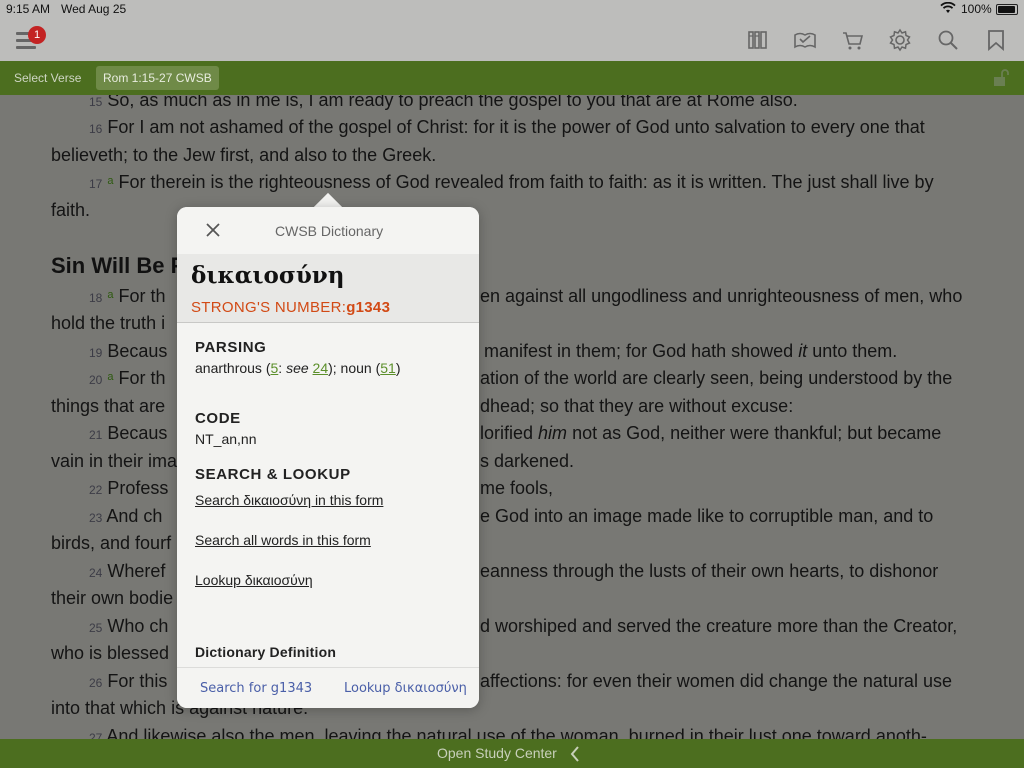 The image size is (1024, 768). Describe the element at coordinates (637, 406) in the screenshot. I see `verse-line: dhead; so that they are without excuse:` at that location.